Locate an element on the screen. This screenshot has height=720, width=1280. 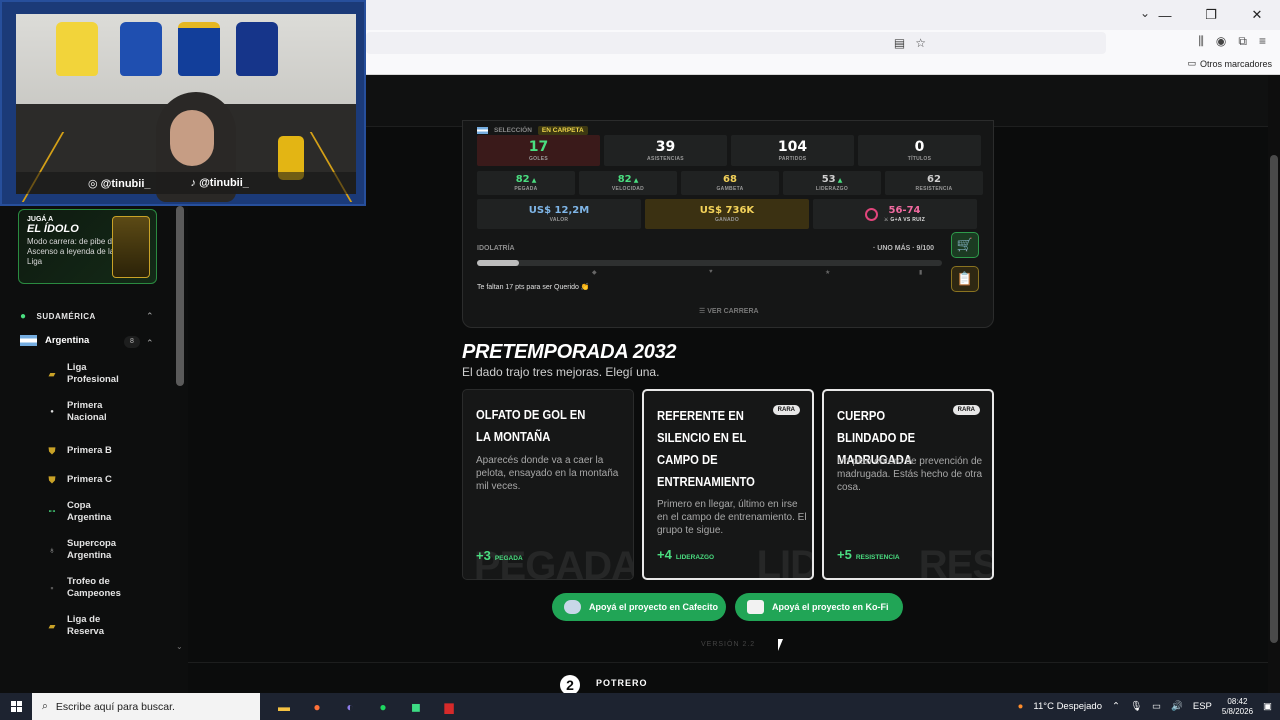
firefox-icon: ● is located at coordinates (317, 707).